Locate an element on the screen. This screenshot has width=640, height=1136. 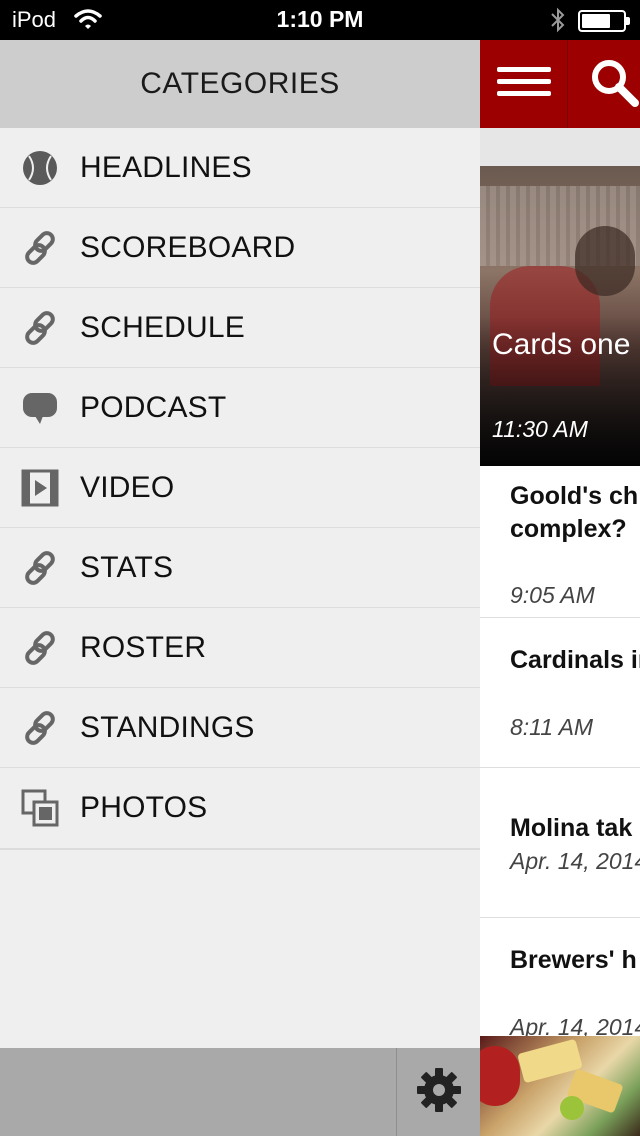
baseball-icon is located at coordinates (40, 168).